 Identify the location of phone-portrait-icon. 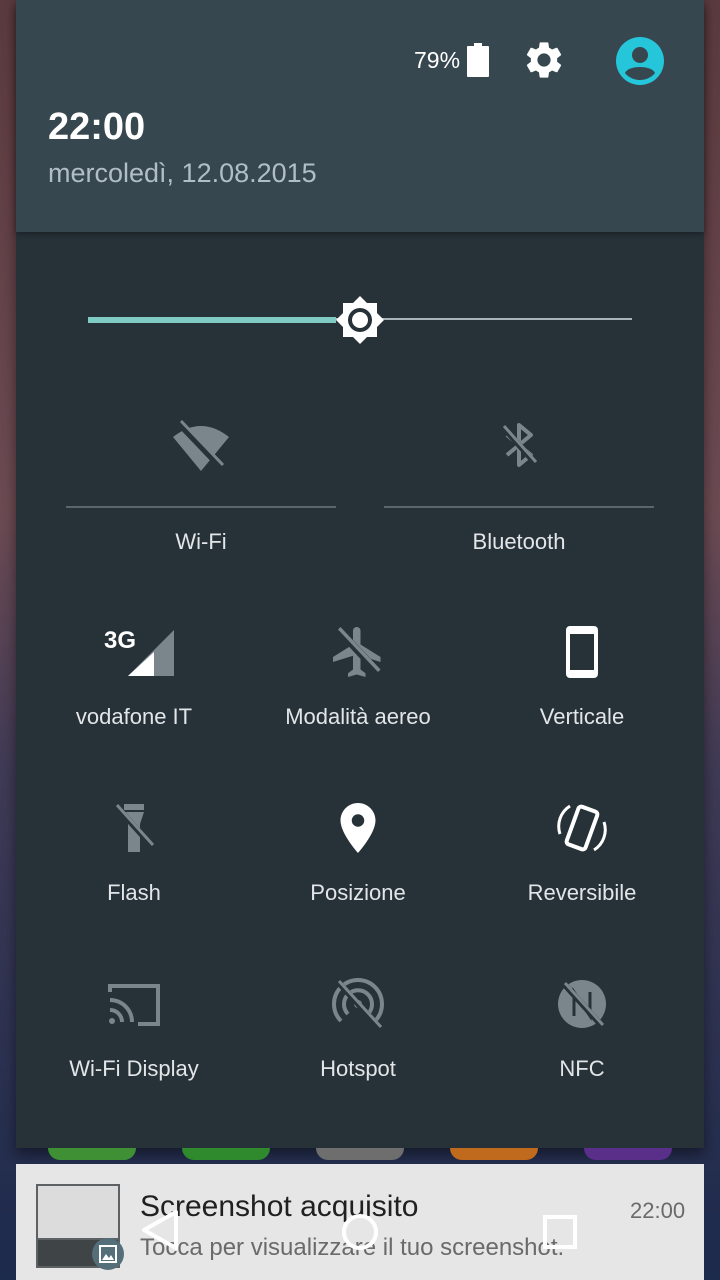
(582, 652).